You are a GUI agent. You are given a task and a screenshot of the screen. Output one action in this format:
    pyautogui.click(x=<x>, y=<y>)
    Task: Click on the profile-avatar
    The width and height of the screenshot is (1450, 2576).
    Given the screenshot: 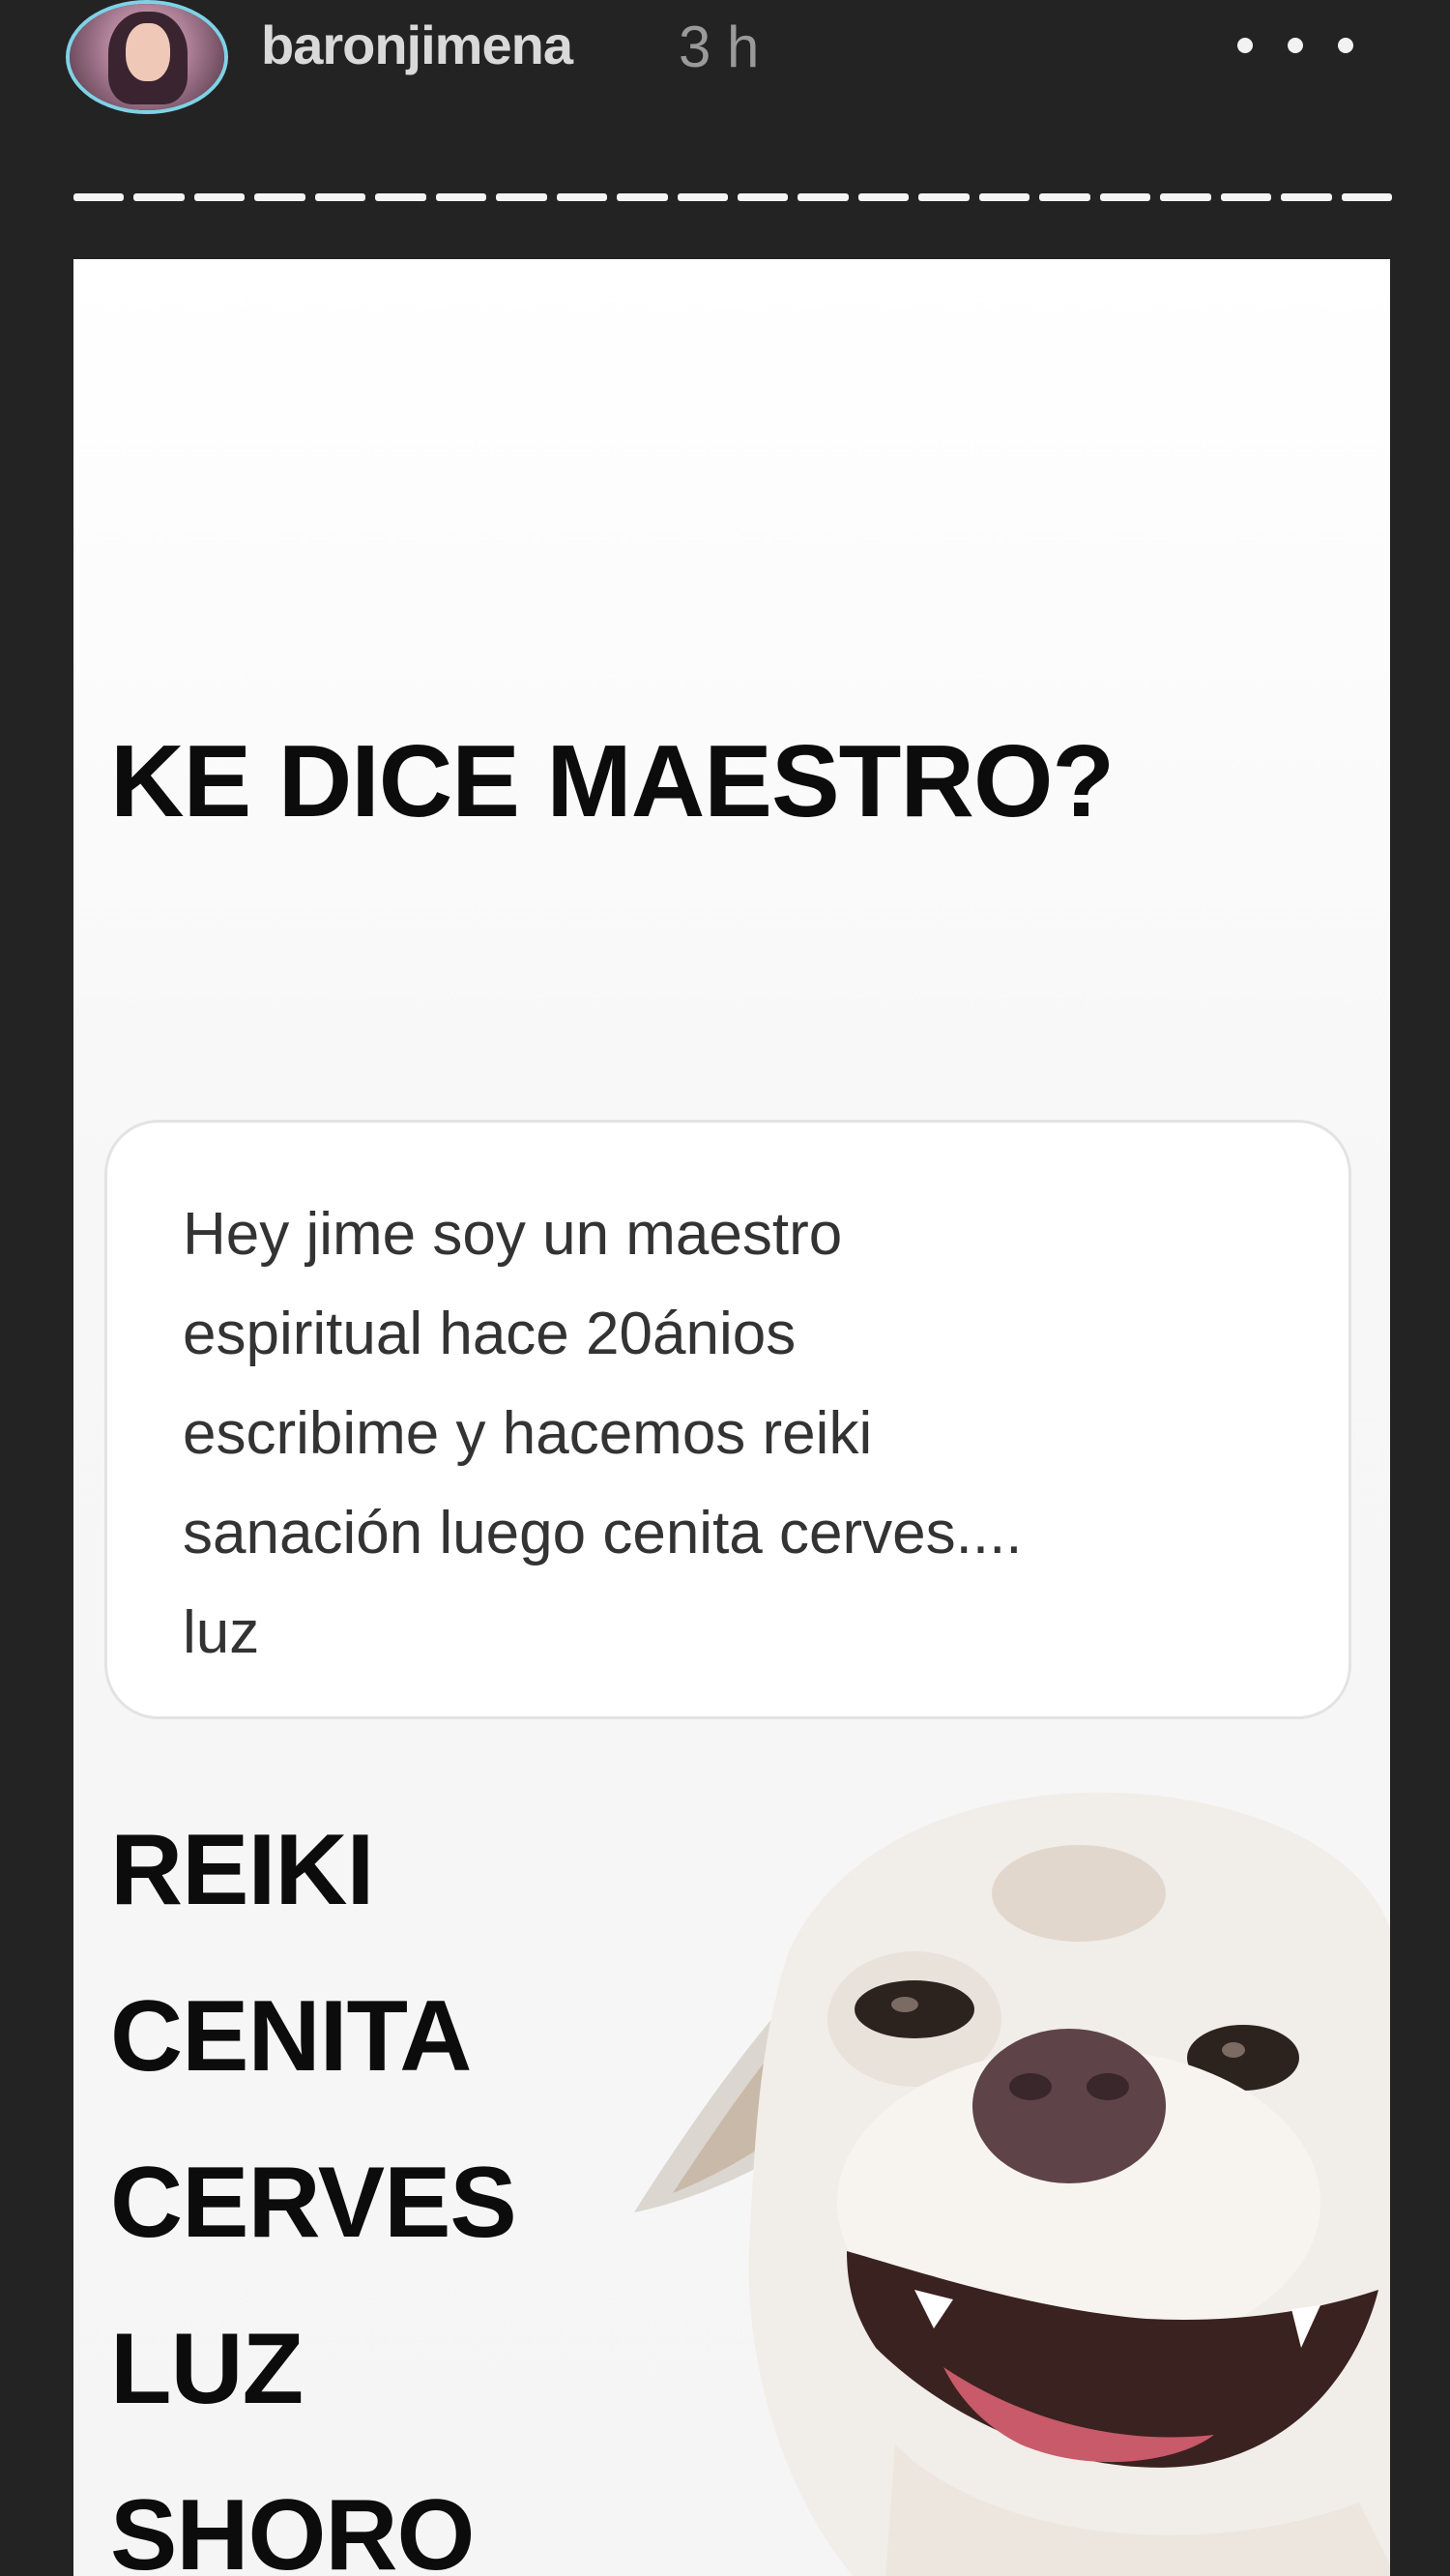 What is the action you would take?
    pyautogui.click(x=147, y=57)
    